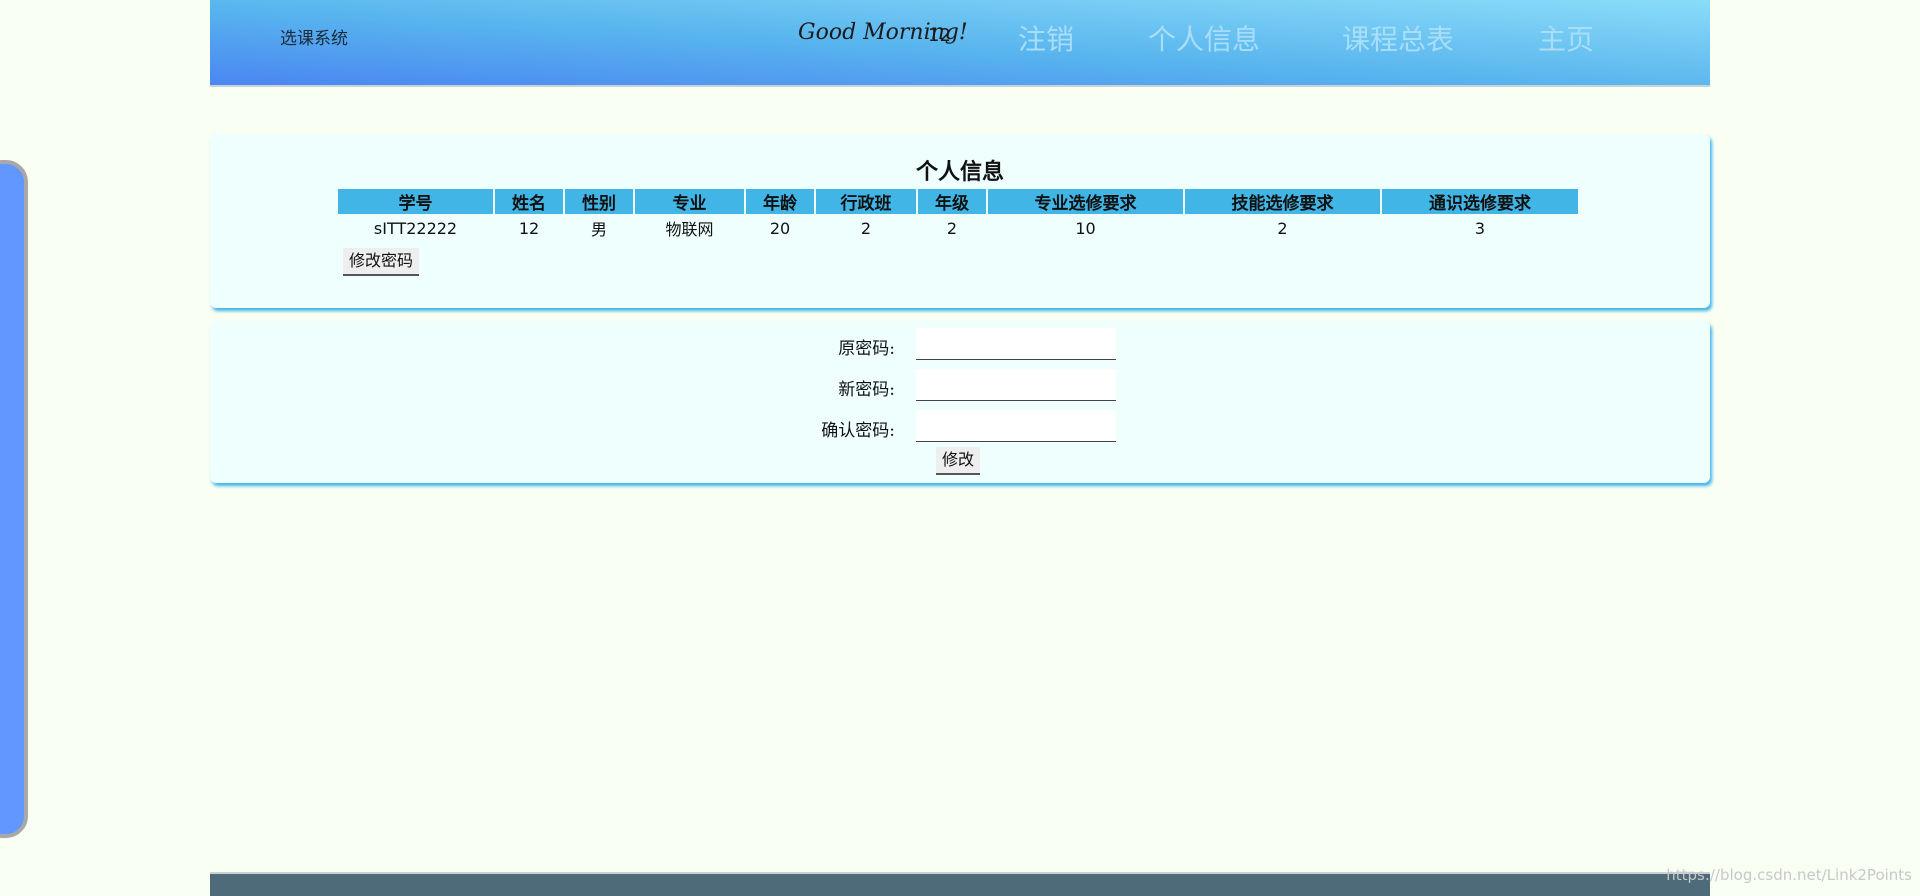  What do you see at coordinates (14, 499) in the screenshot?
I see `side-drawer-tab` at bounding box center [14, 499].